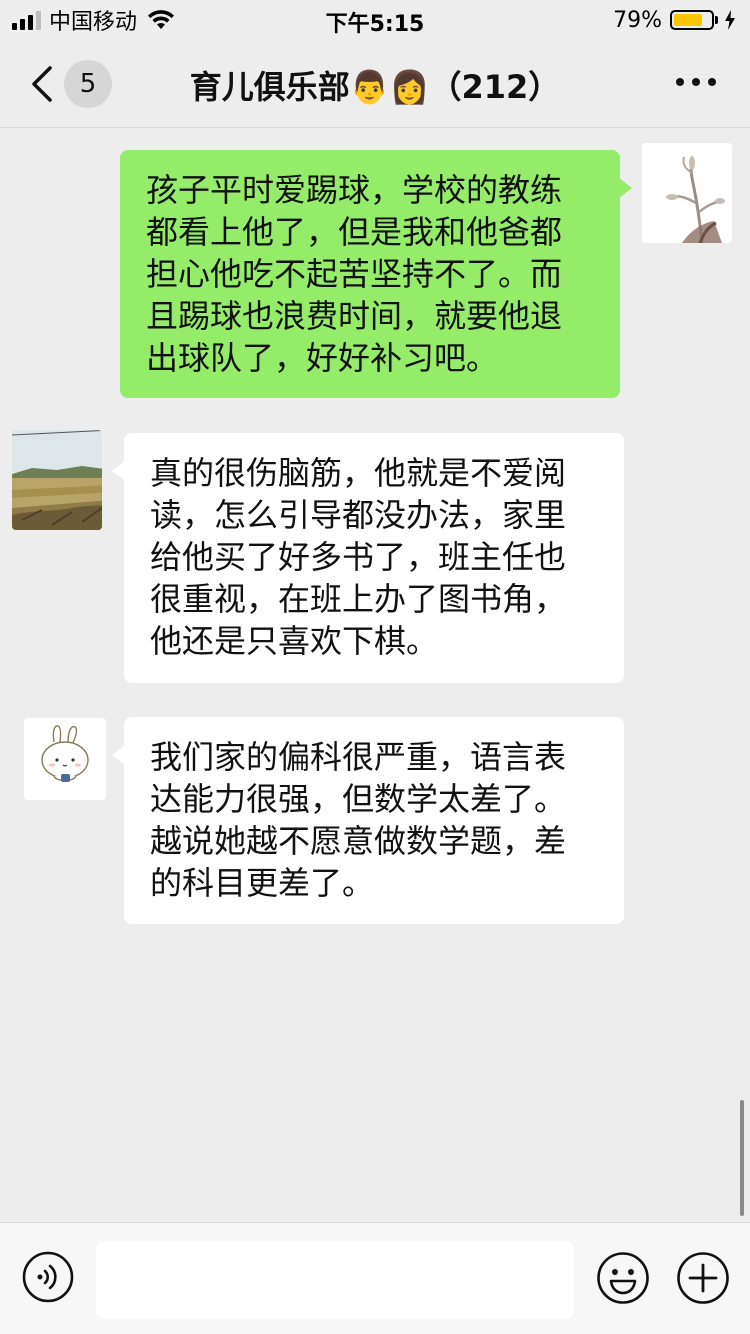 This screenshot has width=750, height=1334. I want to click on input-bar, so click(375, 1278).